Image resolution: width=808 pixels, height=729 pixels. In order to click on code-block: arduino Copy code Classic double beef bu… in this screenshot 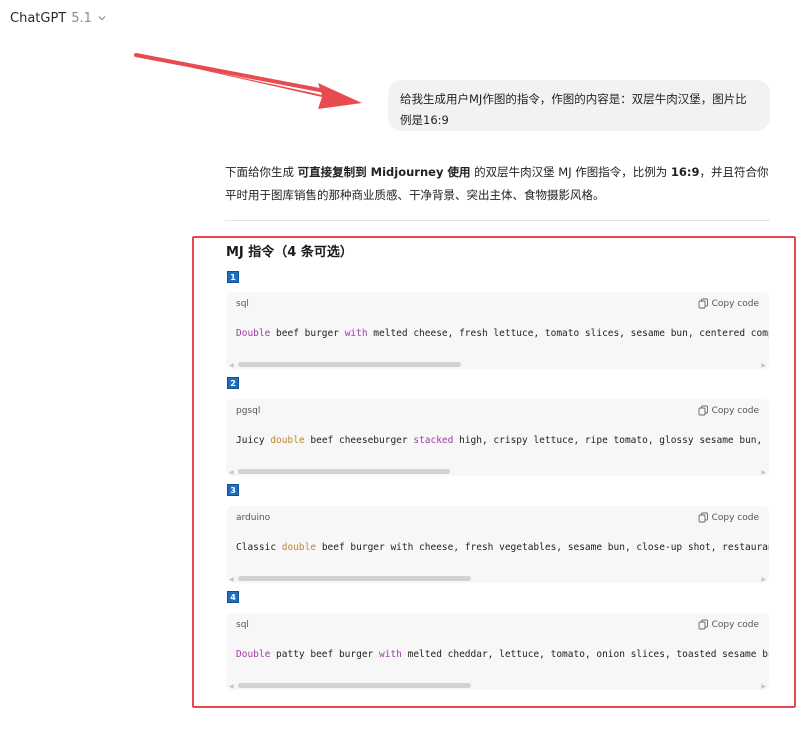, I will do `click(497, 544)`.